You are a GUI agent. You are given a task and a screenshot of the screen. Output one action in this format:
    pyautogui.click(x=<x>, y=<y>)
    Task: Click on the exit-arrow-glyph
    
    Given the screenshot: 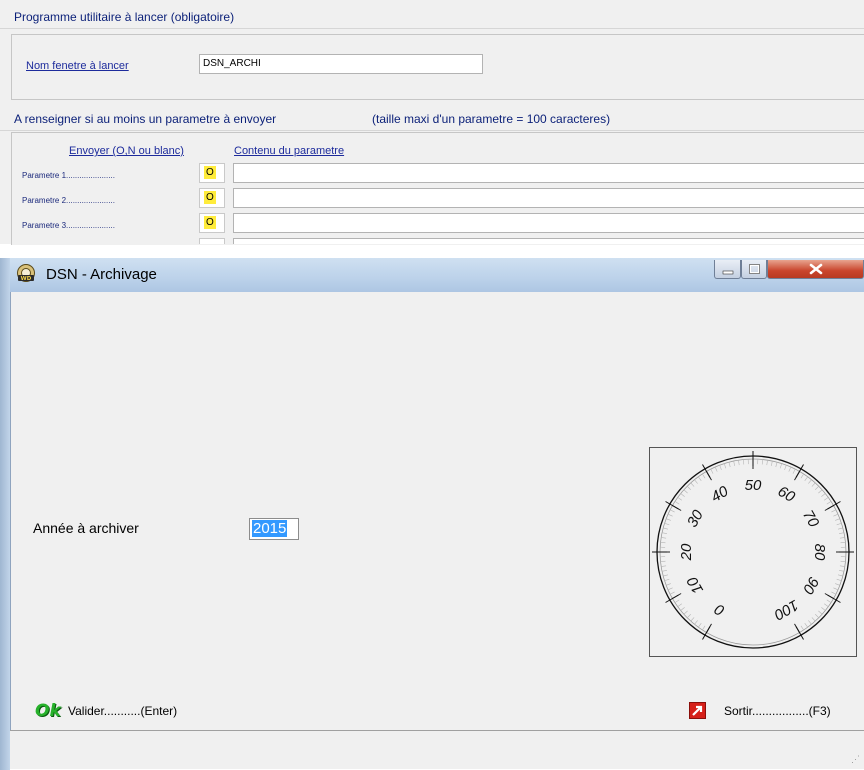 What is the action you would take?
    pyautogui.click(x=697, y=710)
    